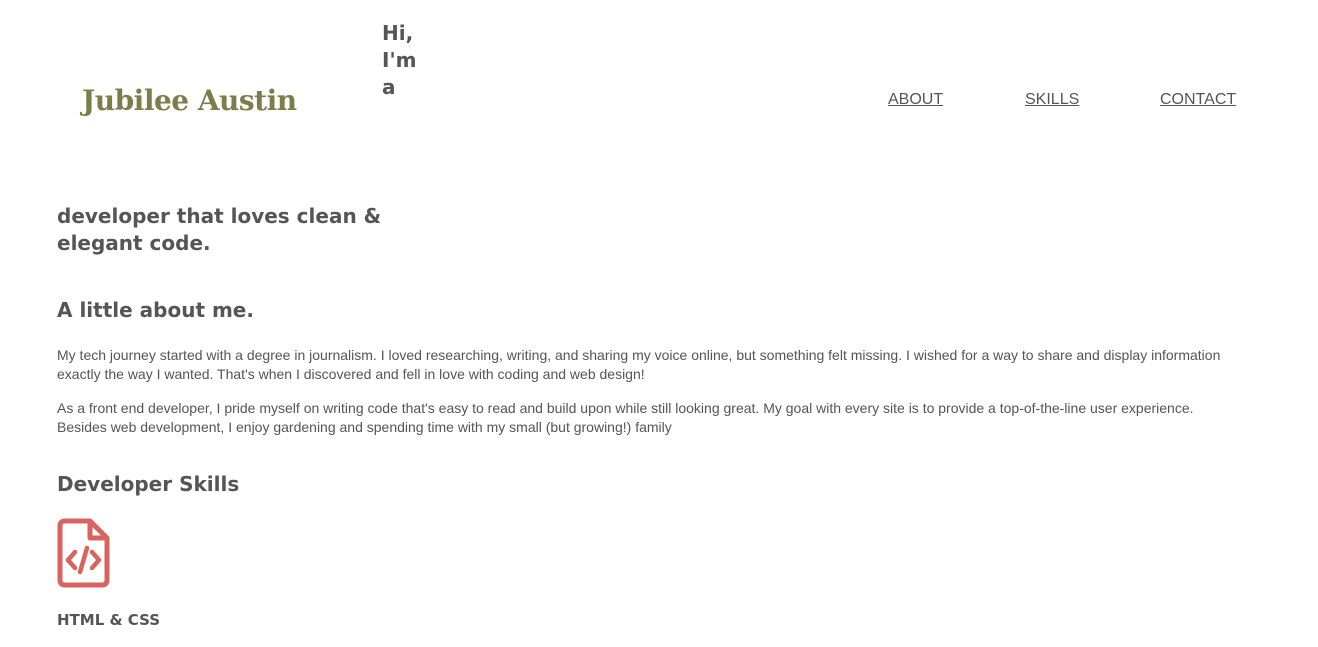 This screenshot has height=647, width=1318. What do you see at coordinates (148, 484) in the screenshot?
I see `skills-heading: Developer Skills` at bounding box center [148, 484].